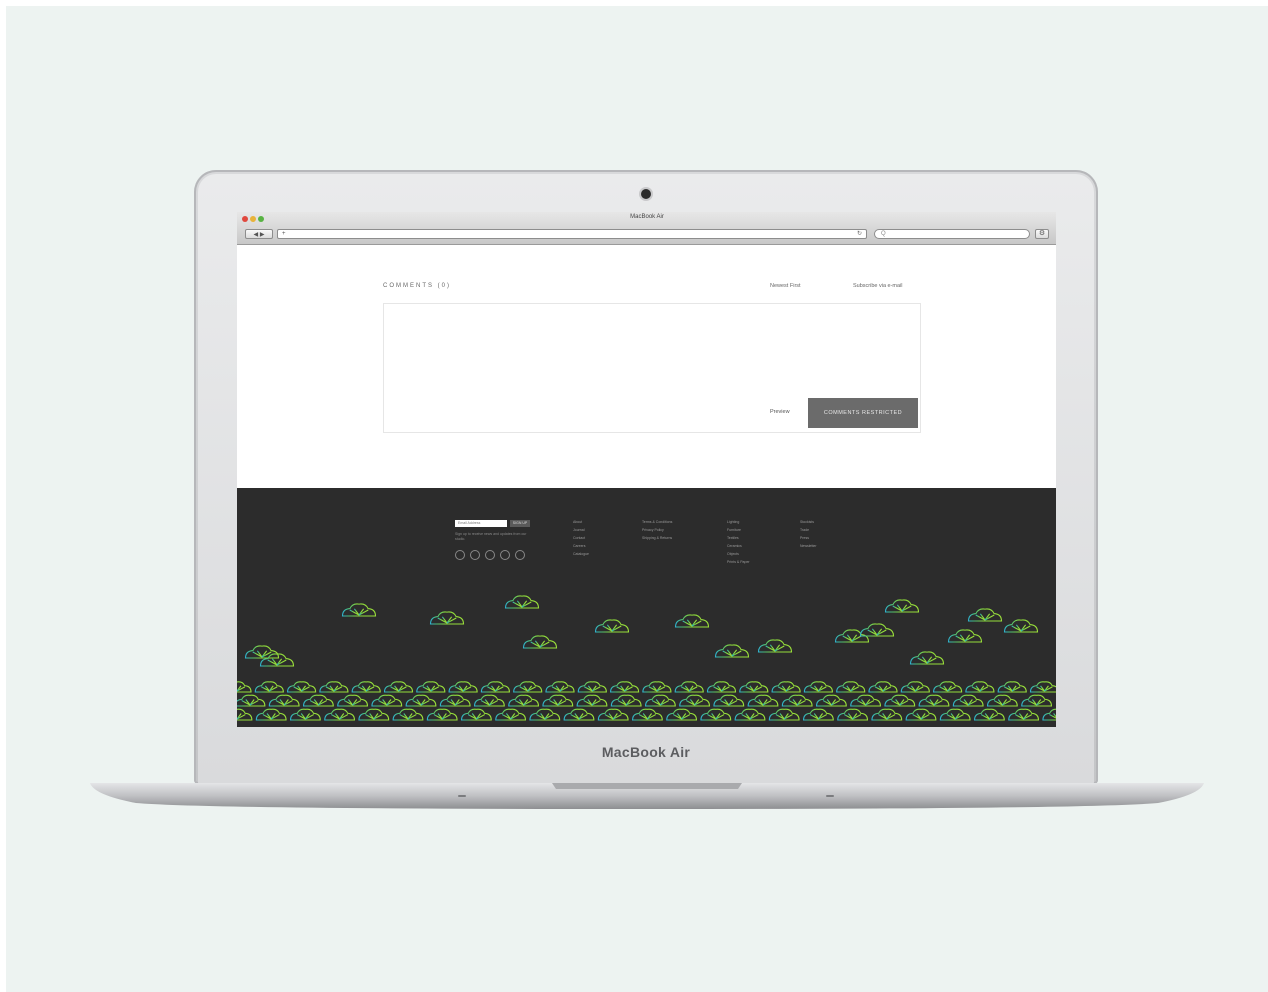  Describe the element at coordinates (481, 523) in the screenshot. I see `newsletter-email-input: Email Address` at that location.